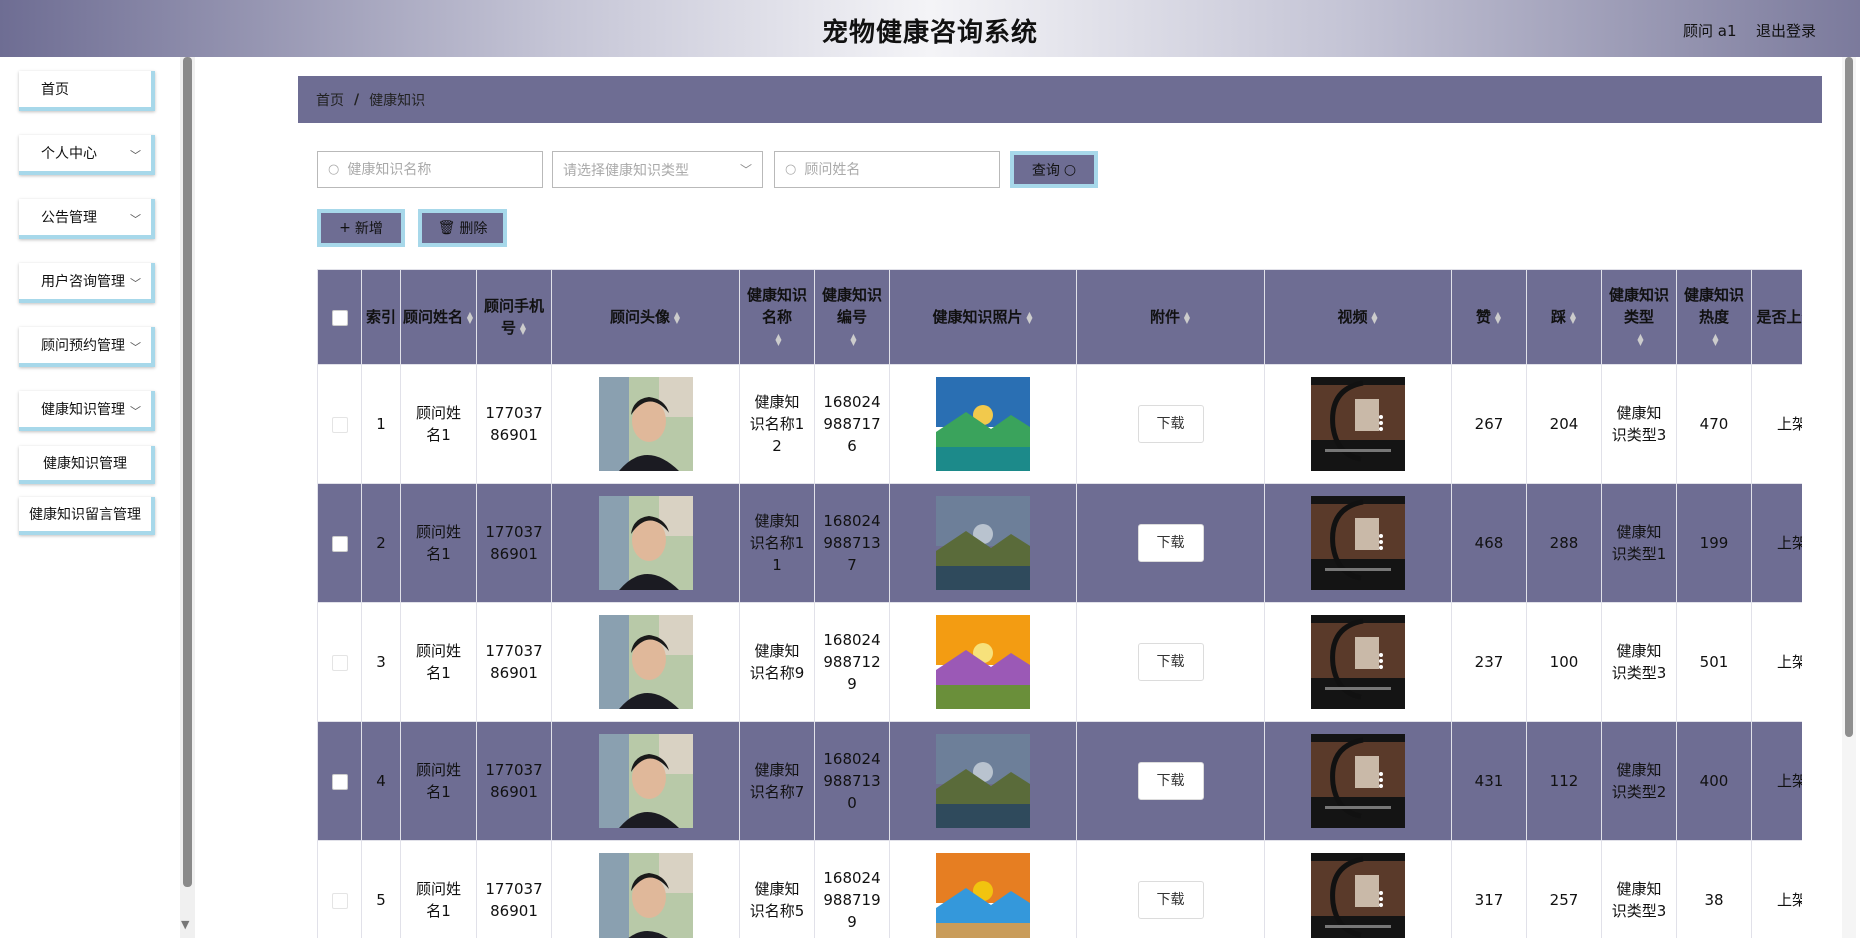 This screenshot has height=938, width=1860. I want to click on col-header-dislikes: 踩 ▲ ▼, so click(1564, 317).